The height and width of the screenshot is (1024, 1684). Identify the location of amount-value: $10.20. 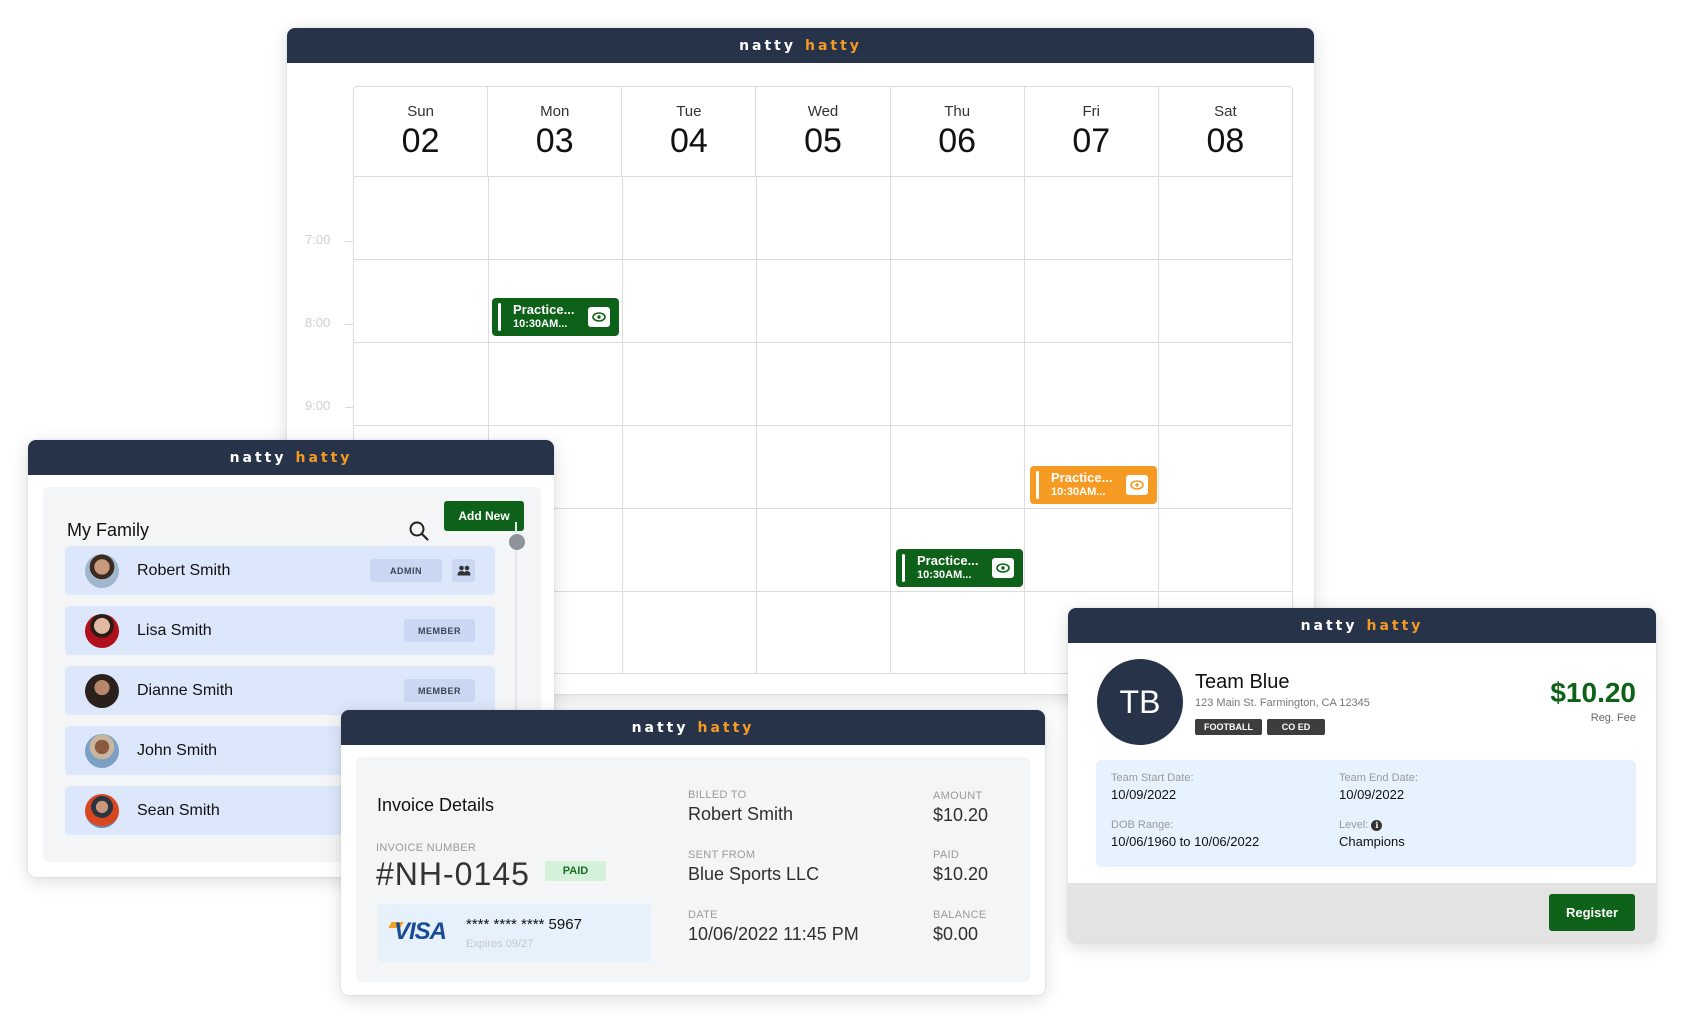
(961, 815).